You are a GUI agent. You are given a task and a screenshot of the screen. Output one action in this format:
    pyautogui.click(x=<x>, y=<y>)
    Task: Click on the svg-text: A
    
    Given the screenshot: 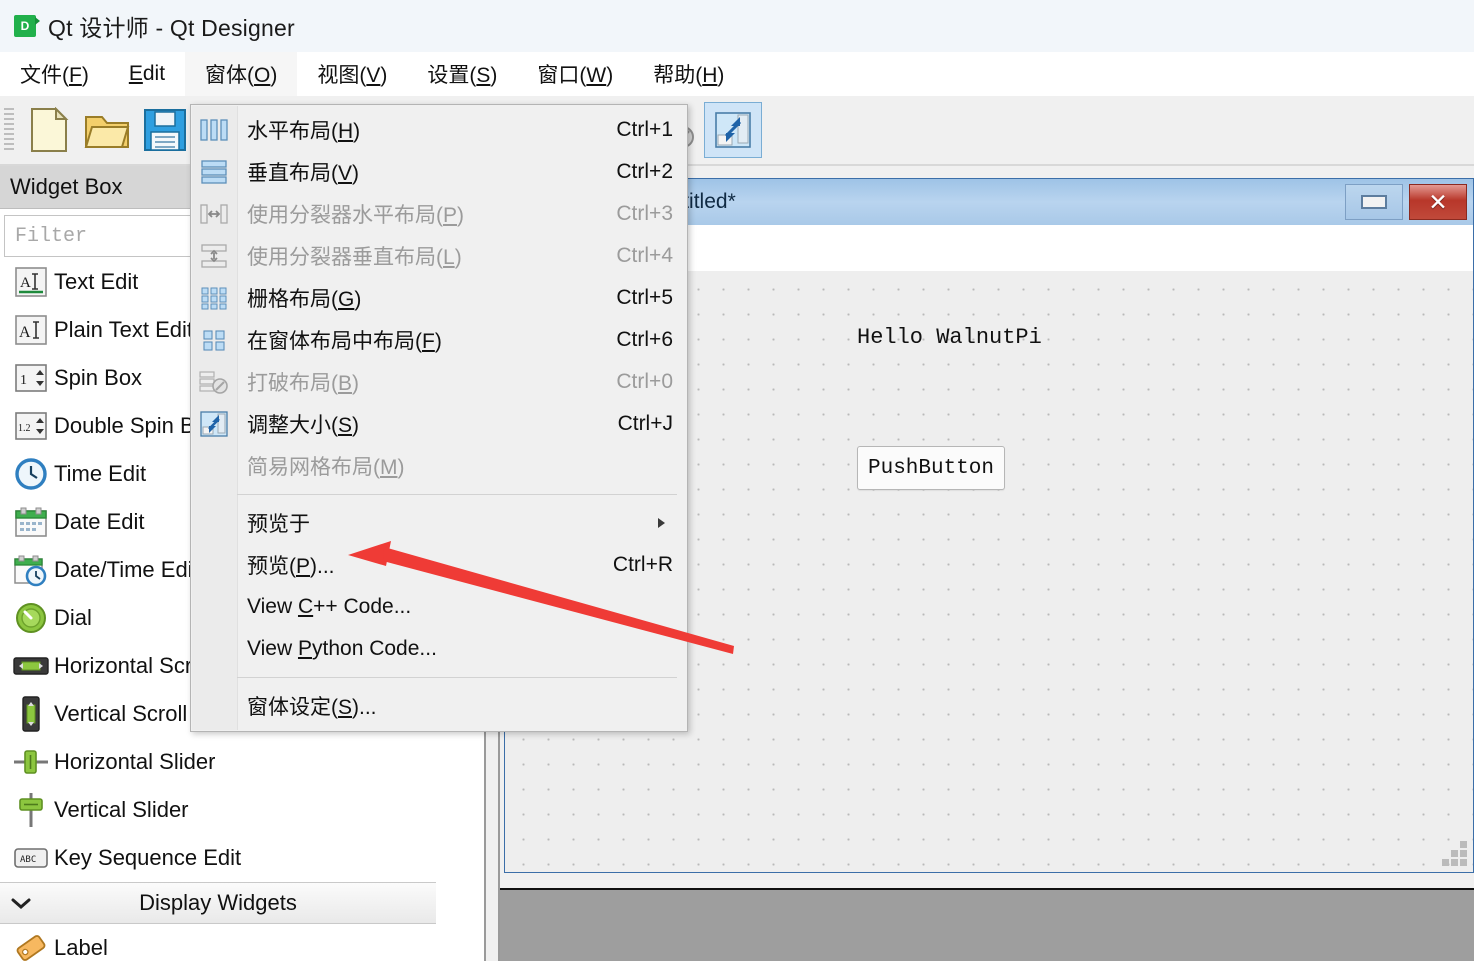 What is the action you would take?
    pyautogui.click(x=25, y=283)
    